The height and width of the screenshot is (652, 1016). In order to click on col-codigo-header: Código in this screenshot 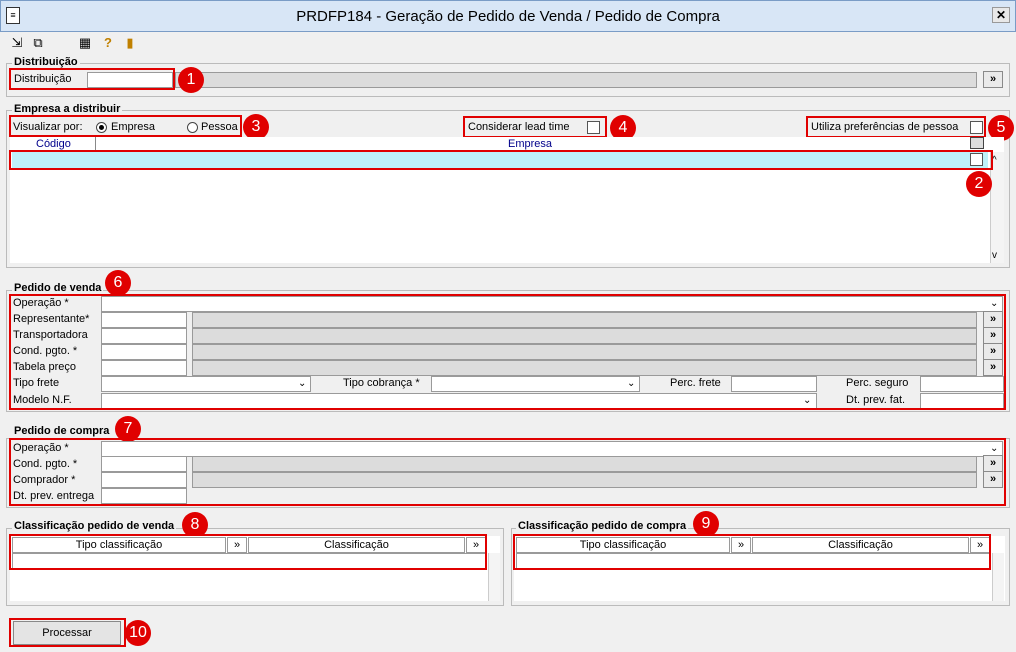, I will do `click(53, 144)`.